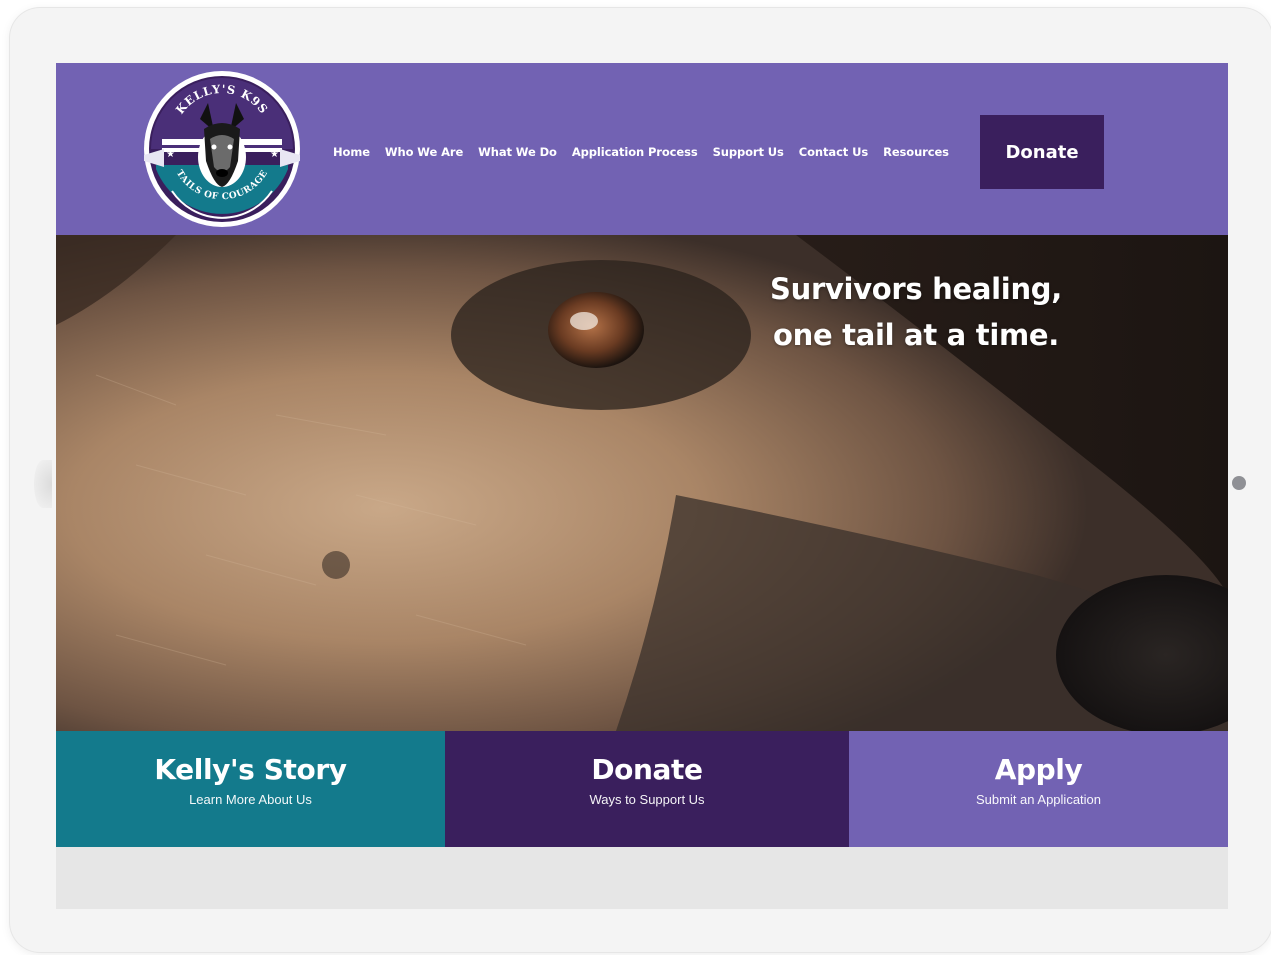 This screenshot has height=955, width=1271. What do you see at coordinates (250, 799) in the screenshot?
I see `kellys-story-subtitle: Learn More About Us` at bounding box center [250, 799].